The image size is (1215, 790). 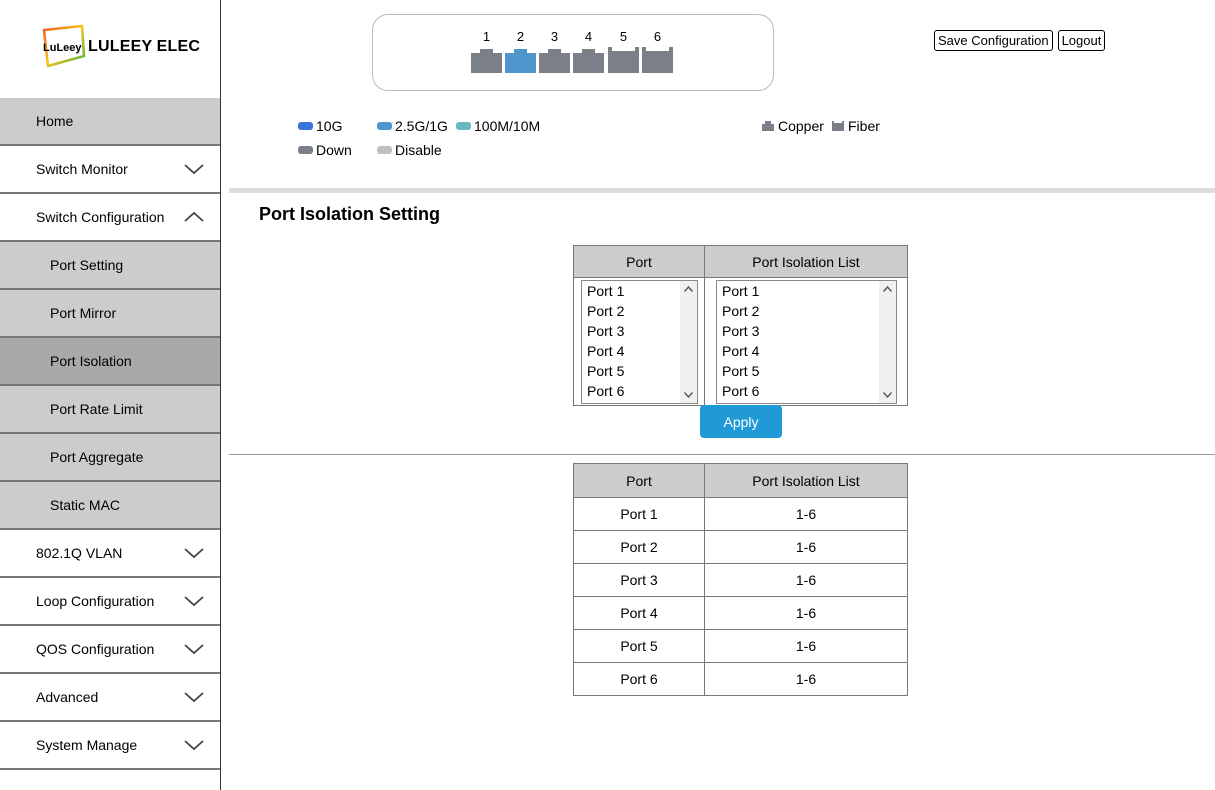 I want to click on cell-port: Port 2, so click(x=639, y=547).